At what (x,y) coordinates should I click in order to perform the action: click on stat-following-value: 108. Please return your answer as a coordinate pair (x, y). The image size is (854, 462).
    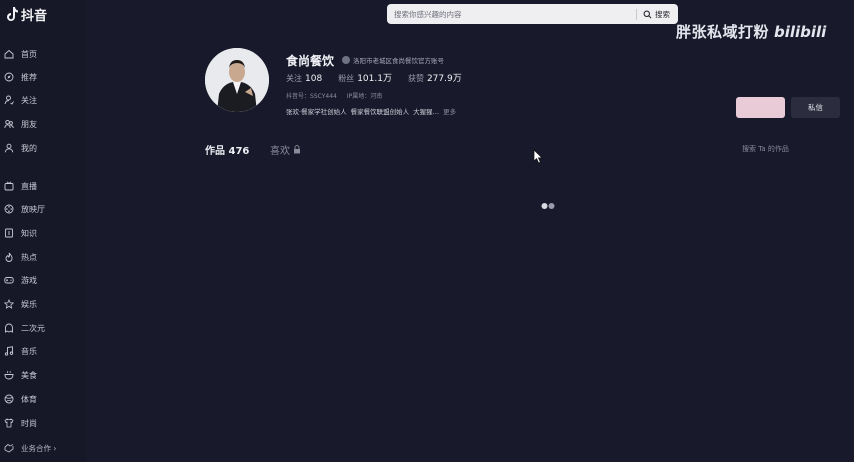
    Looking at the image, I should click on (313, 79).